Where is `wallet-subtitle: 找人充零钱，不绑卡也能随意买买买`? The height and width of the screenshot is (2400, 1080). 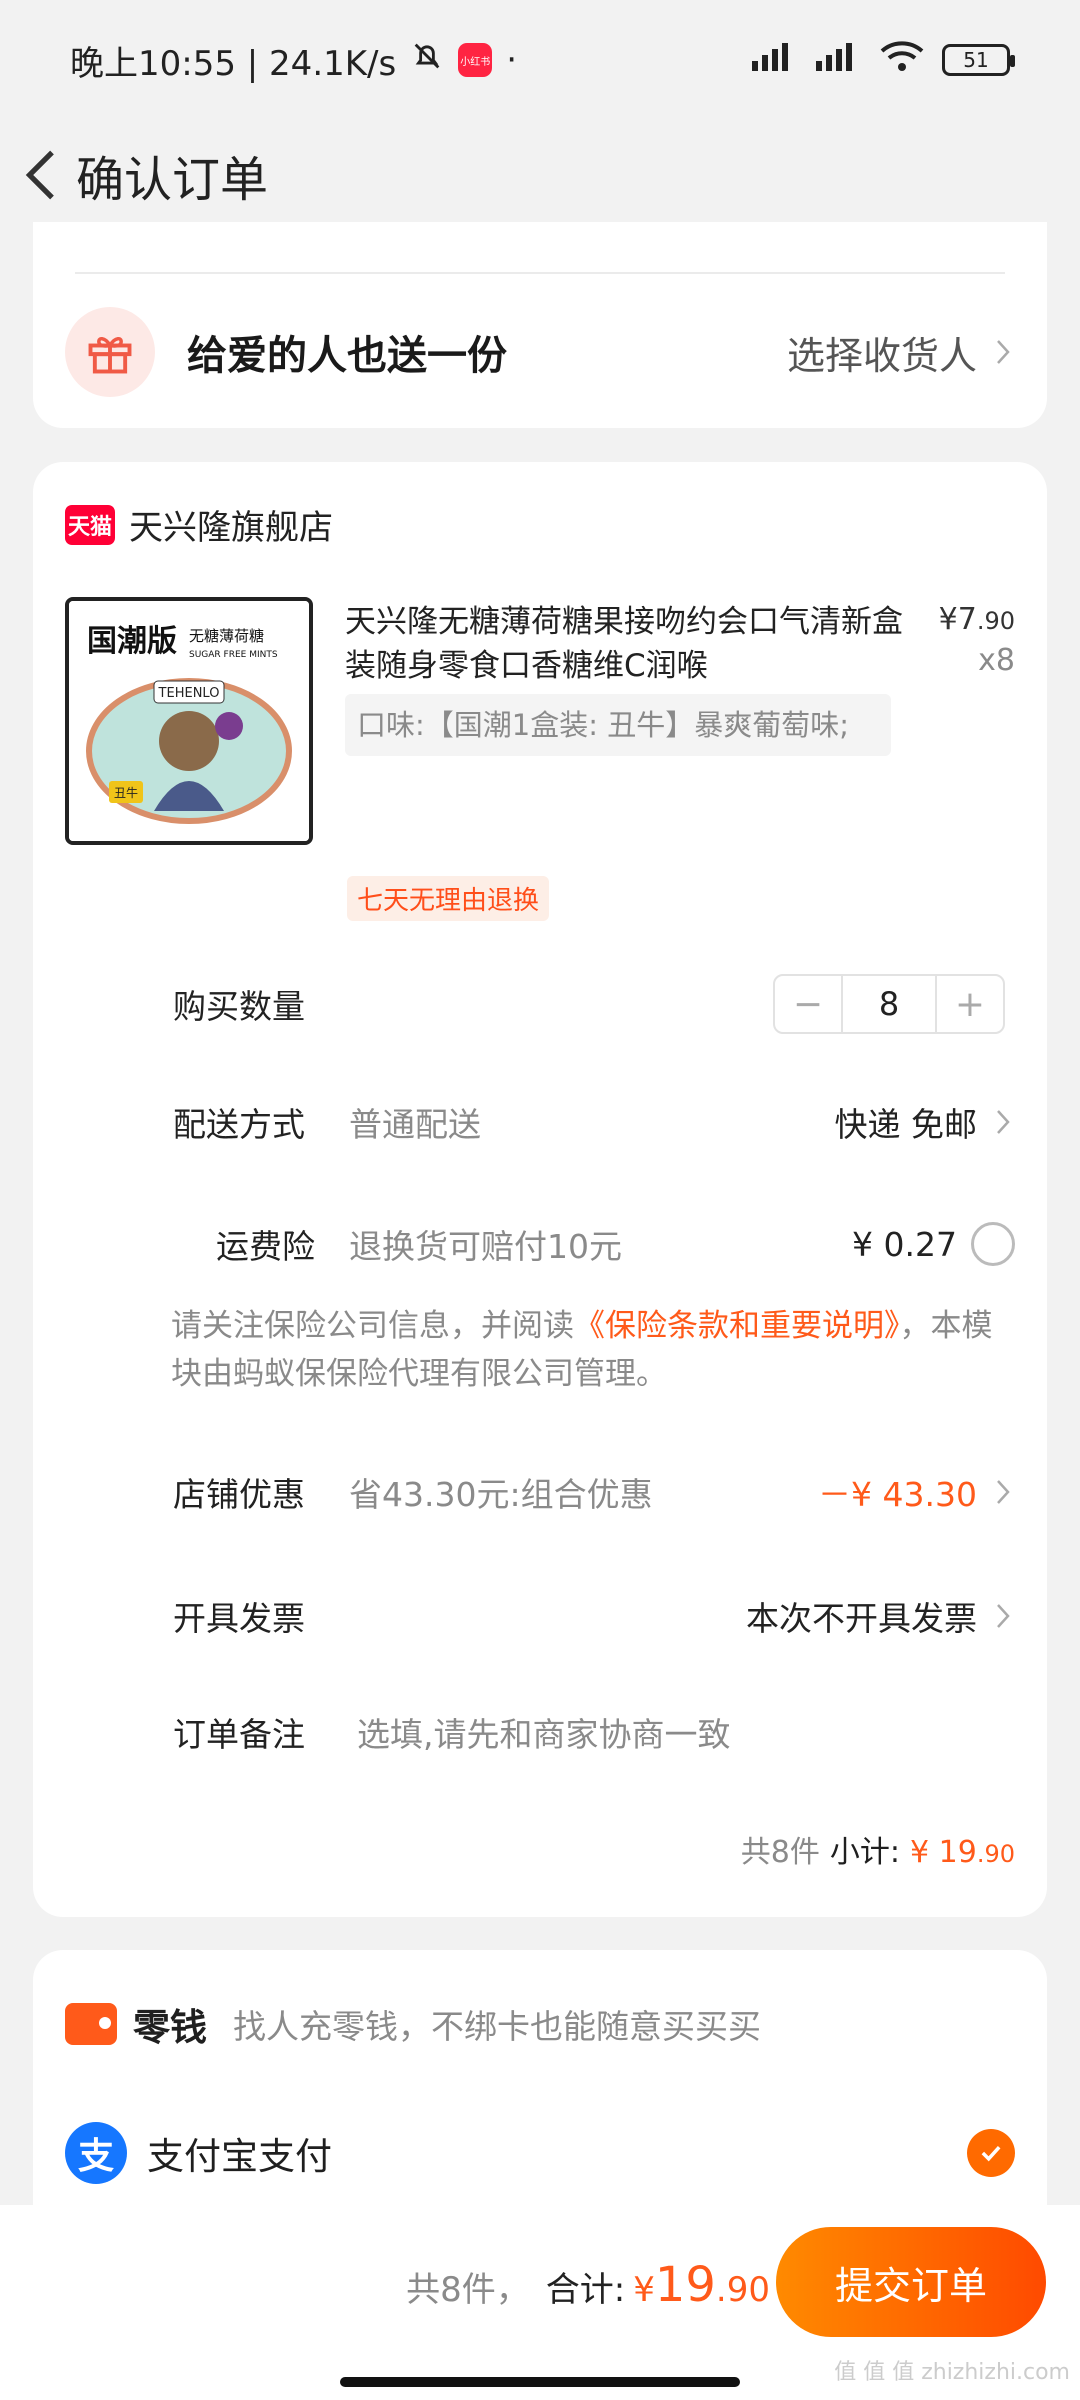 wallet-subtitle: 找人充零钱，不绑卡也能随意买买买 is located at coordinates (497, 2026).